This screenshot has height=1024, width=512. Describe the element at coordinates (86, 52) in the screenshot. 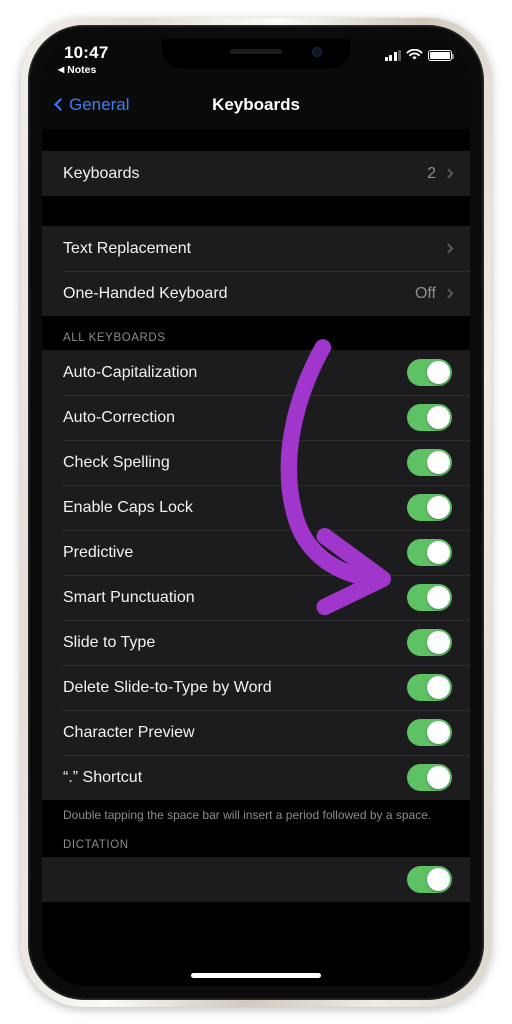

I see `status-time: 10:47` at that location.